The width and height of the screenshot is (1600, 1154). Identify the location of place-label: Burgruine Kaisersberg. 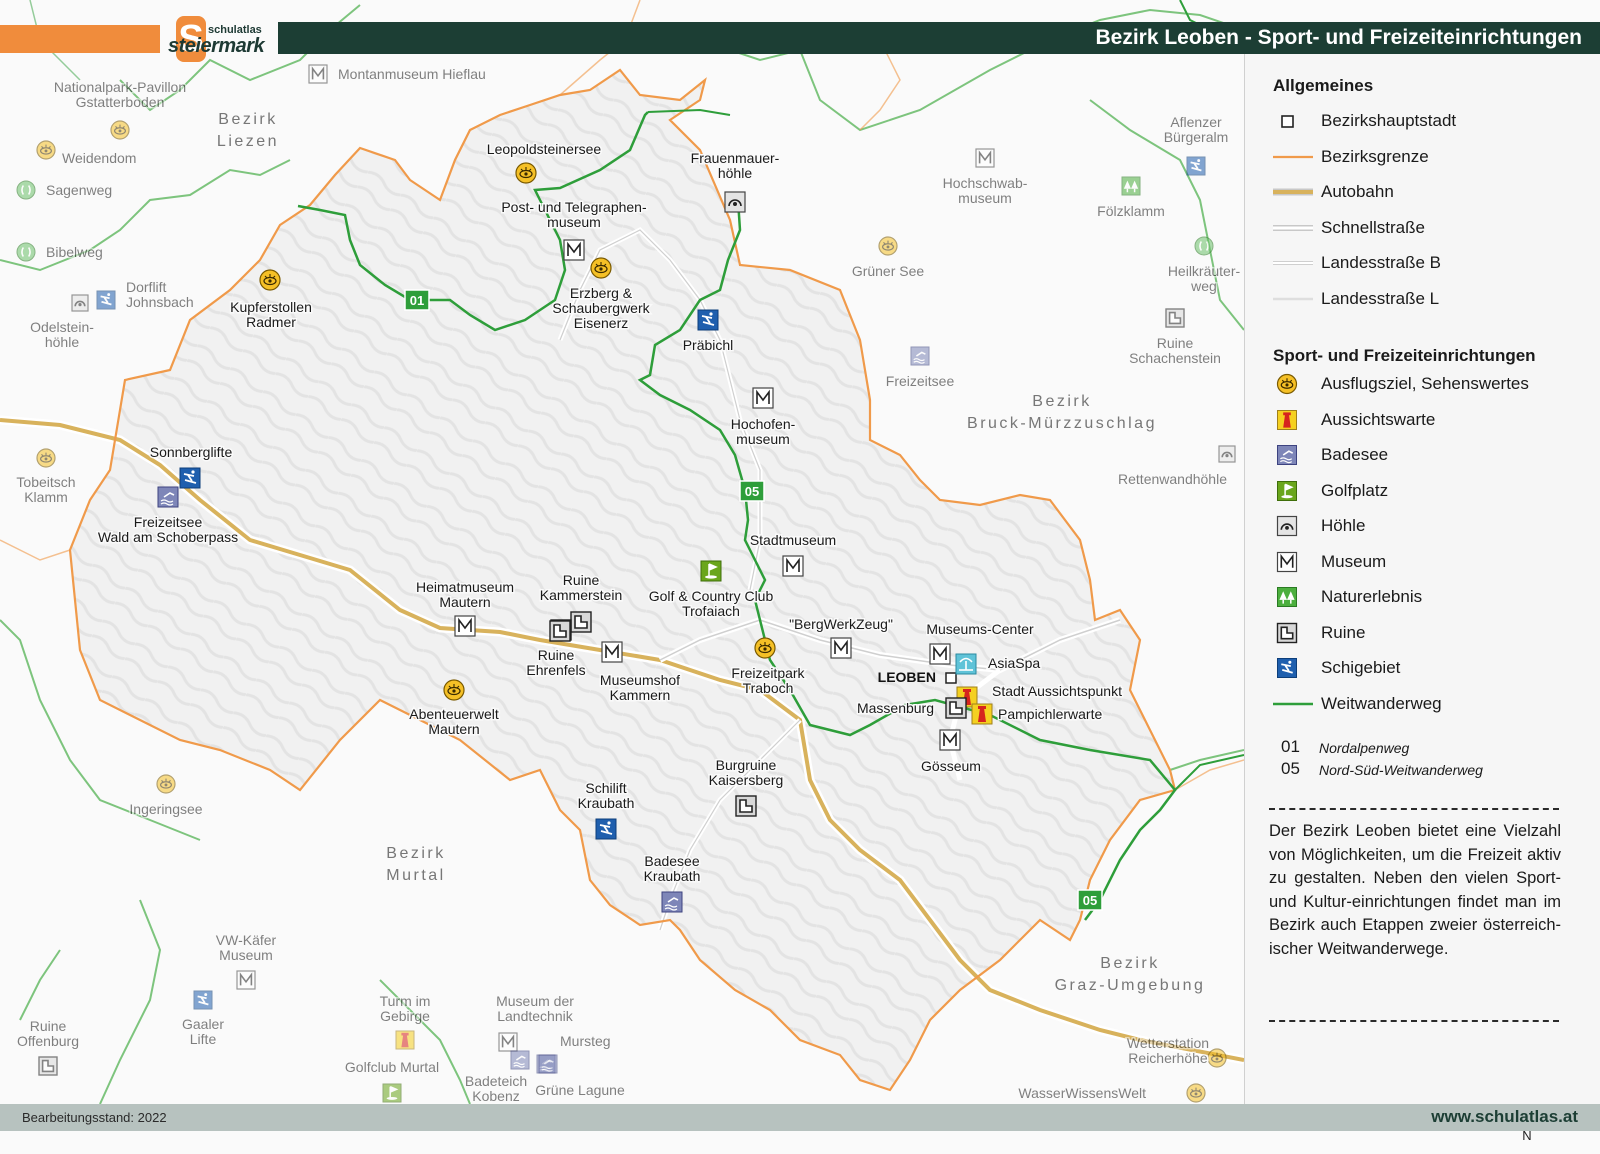
(746, 772).